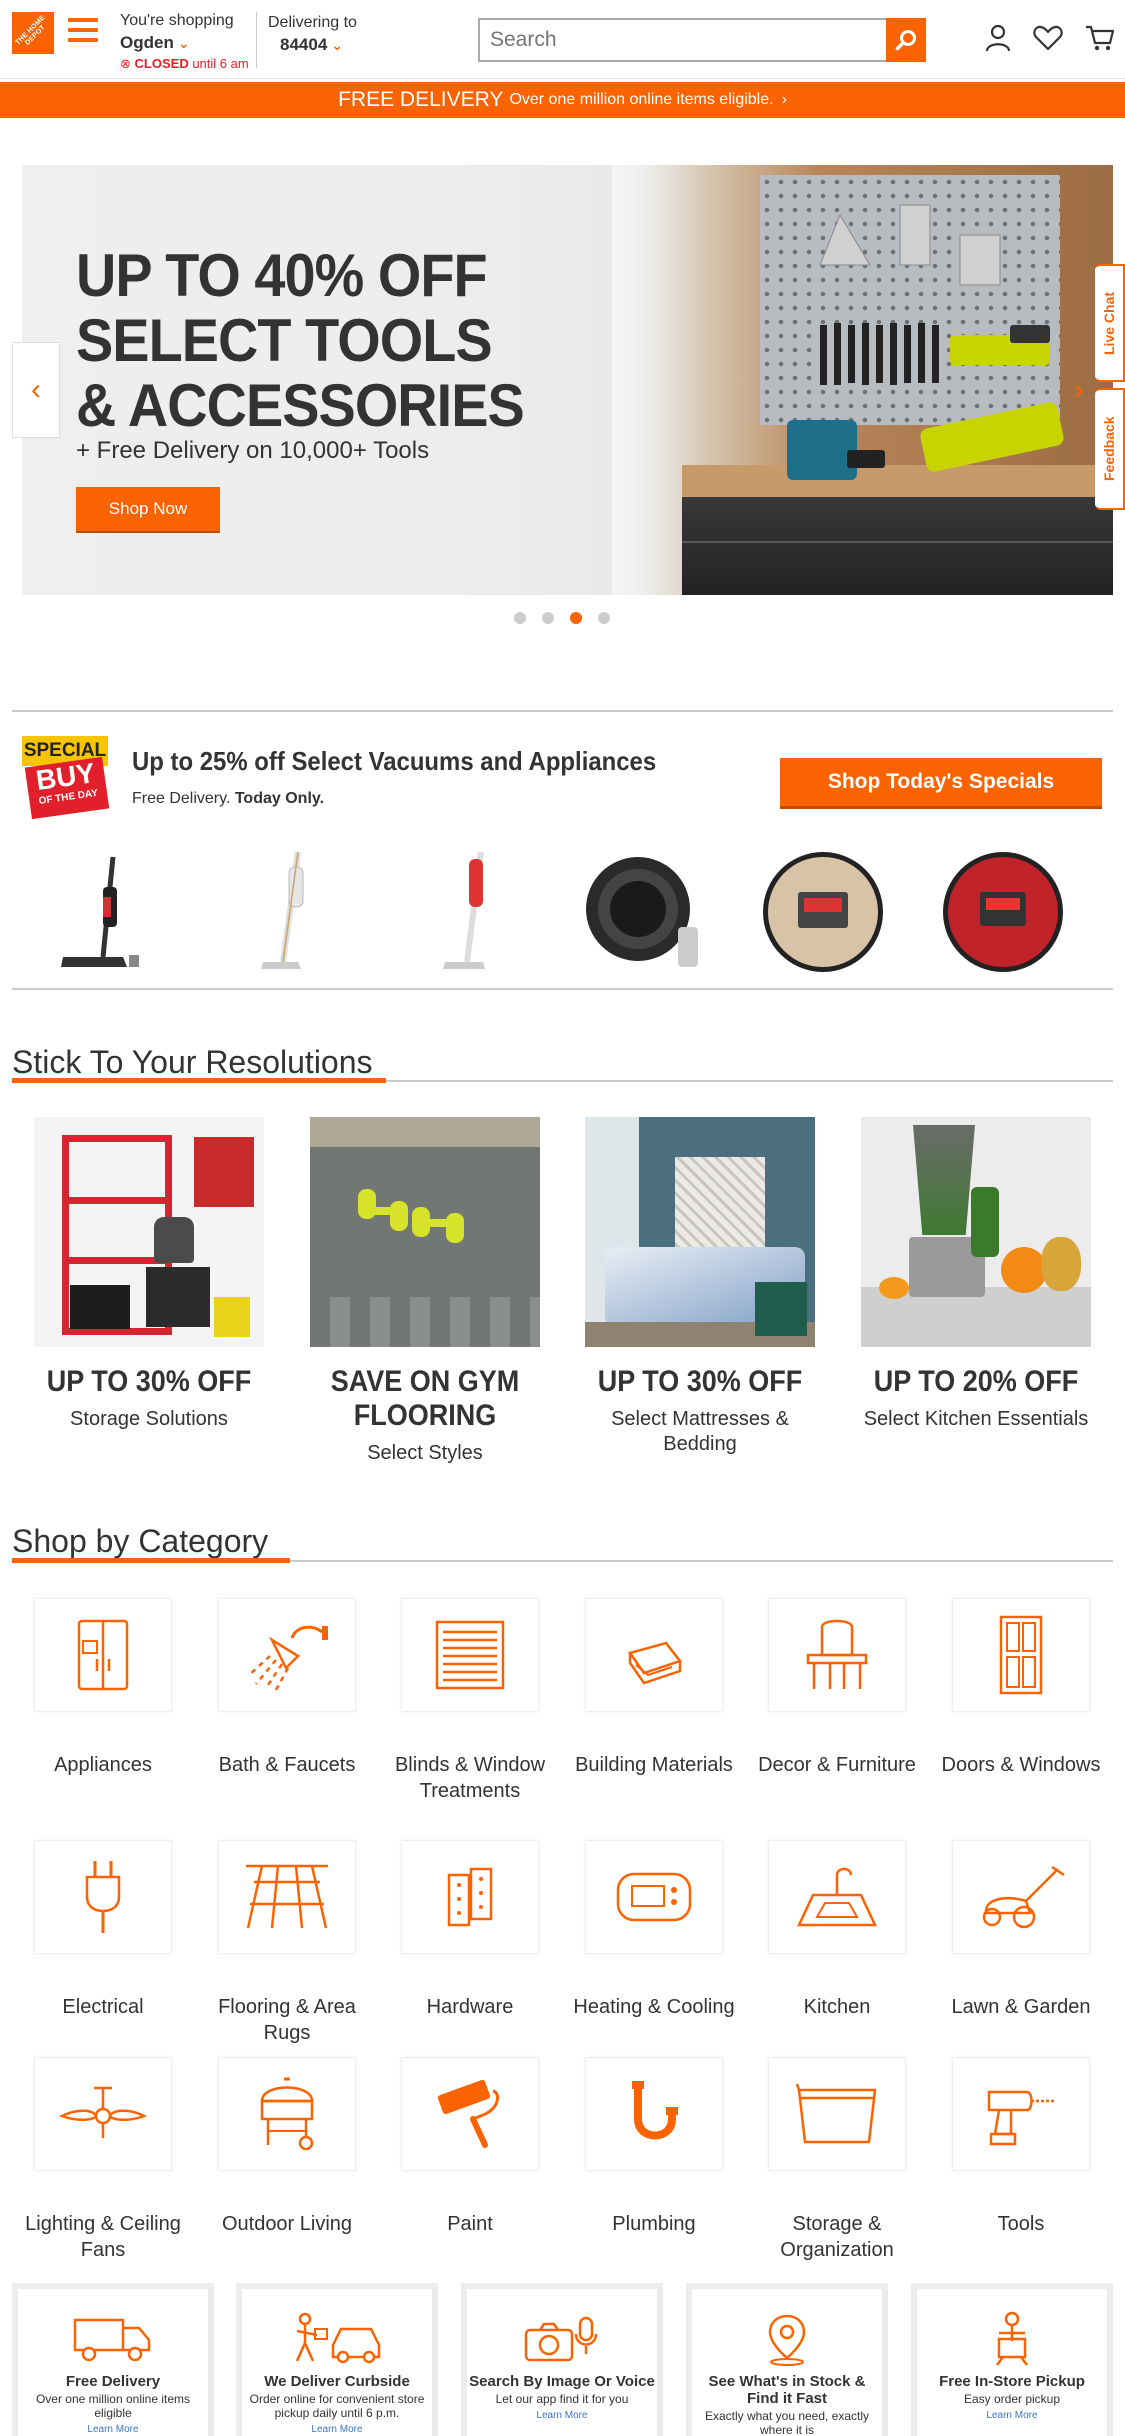  What do you see at coordinates (837, 2160) in the screenshot?
I see `category-storage: Storage & Organization` at bounding box center [837, 2160].